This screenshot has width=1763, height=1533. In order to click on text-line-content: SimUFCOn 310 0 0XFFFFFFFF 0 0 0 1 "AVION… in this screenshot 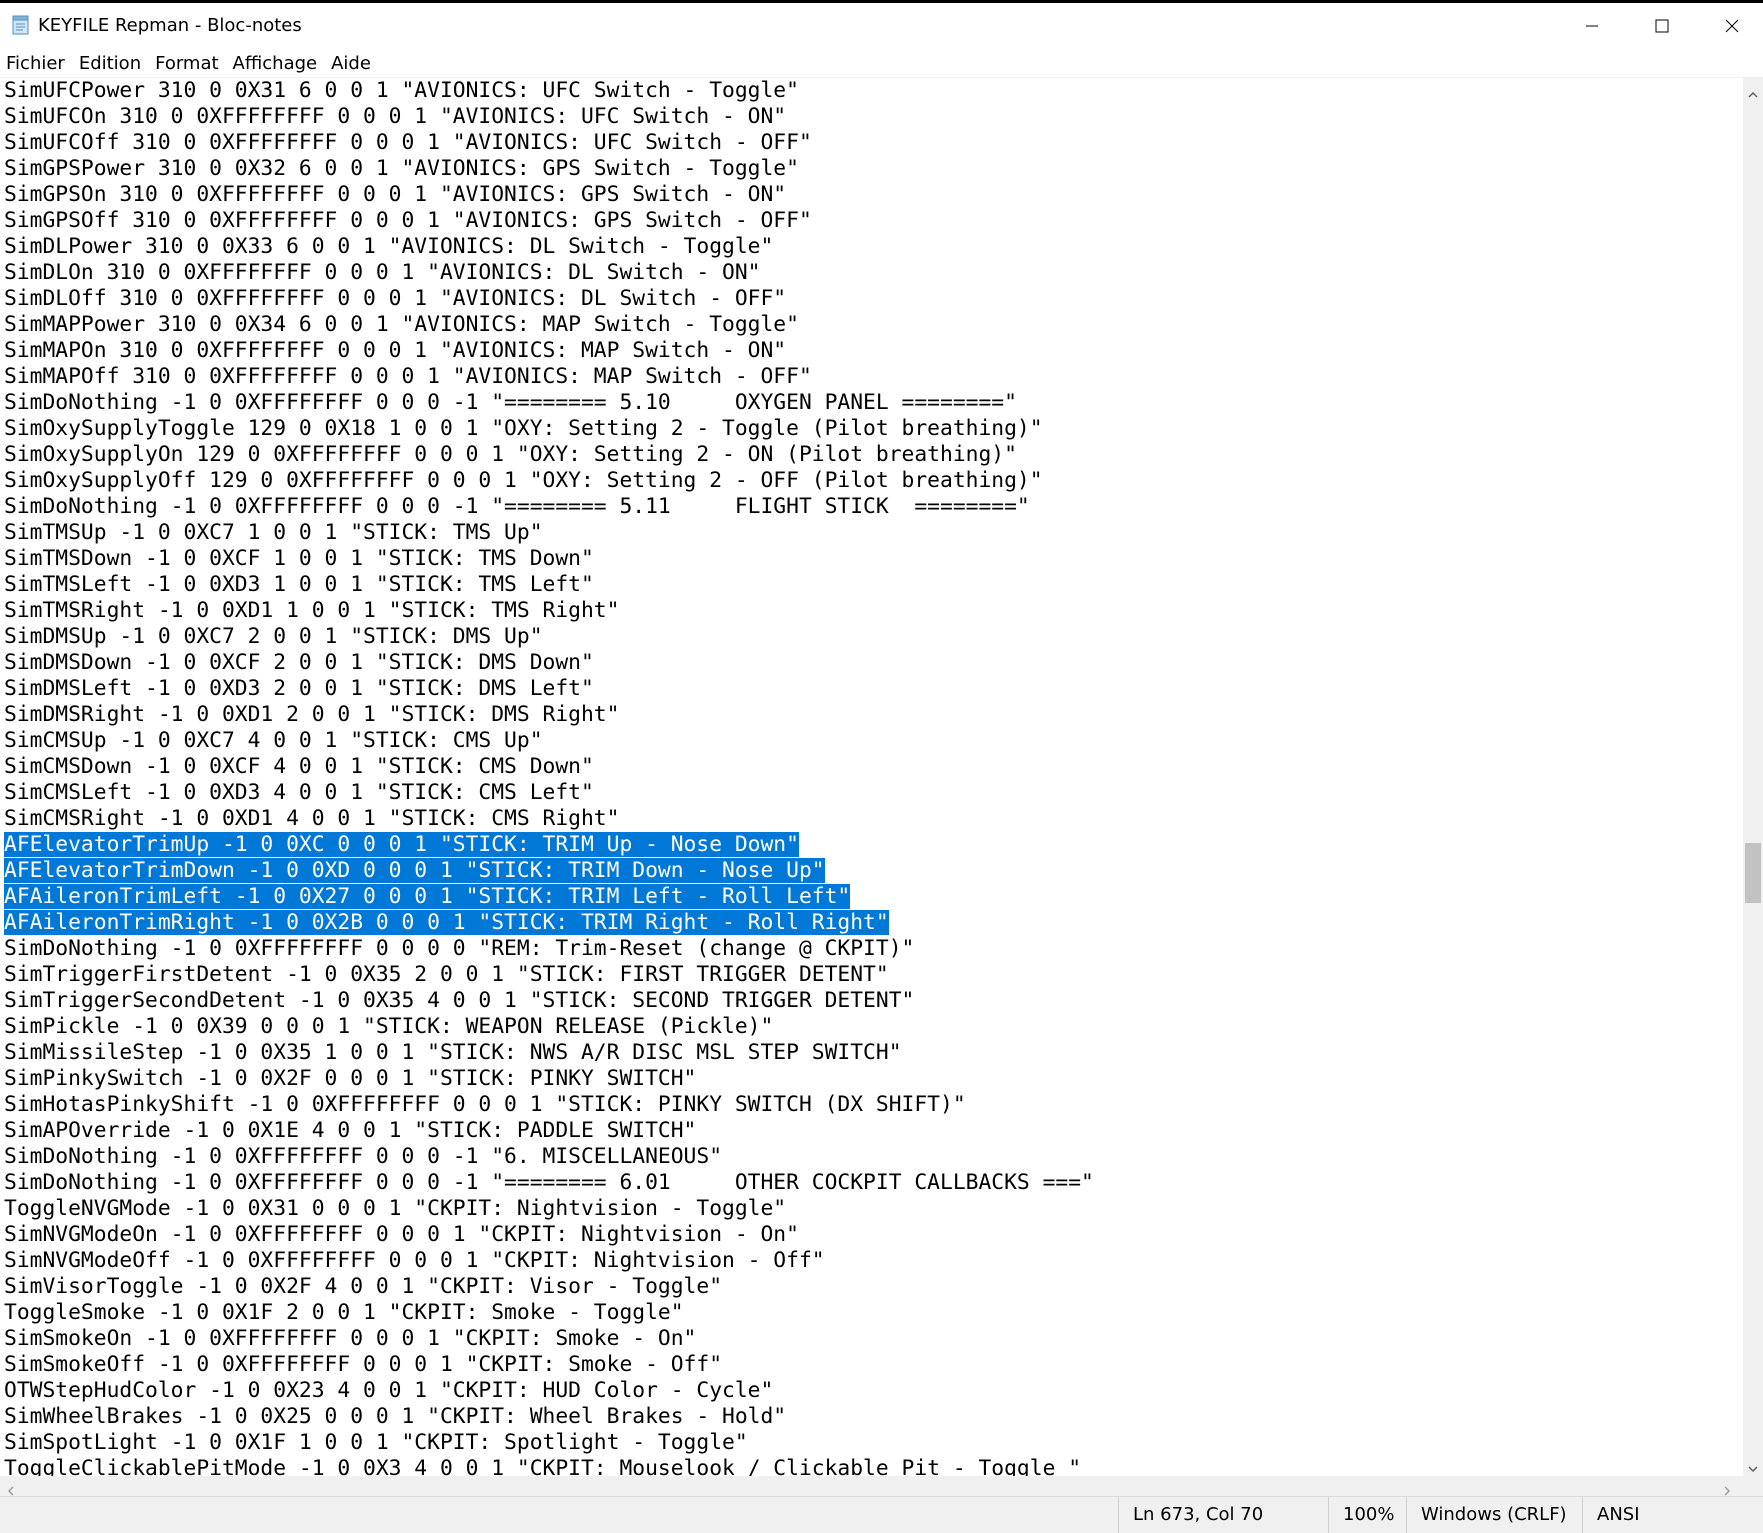, I will do `click(395, 116)`.